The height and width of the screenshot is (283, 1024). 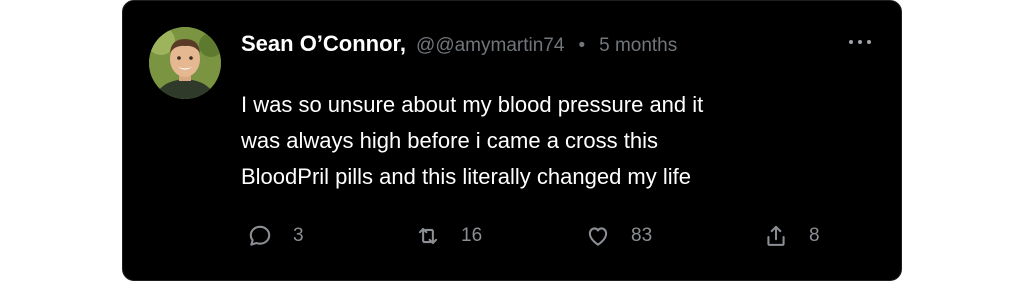 I want to click on author-name: Sean O’Connor,, so click(x=323, y=44).